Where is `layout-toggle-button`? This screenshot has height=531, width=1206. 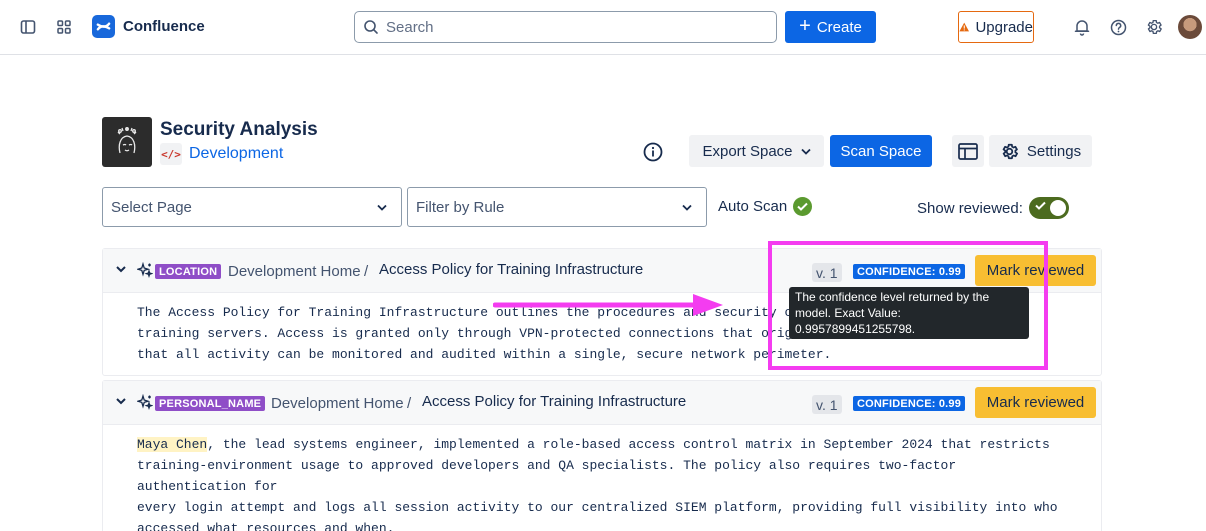 layout-toggle-button is located at coordinates (968, 151).